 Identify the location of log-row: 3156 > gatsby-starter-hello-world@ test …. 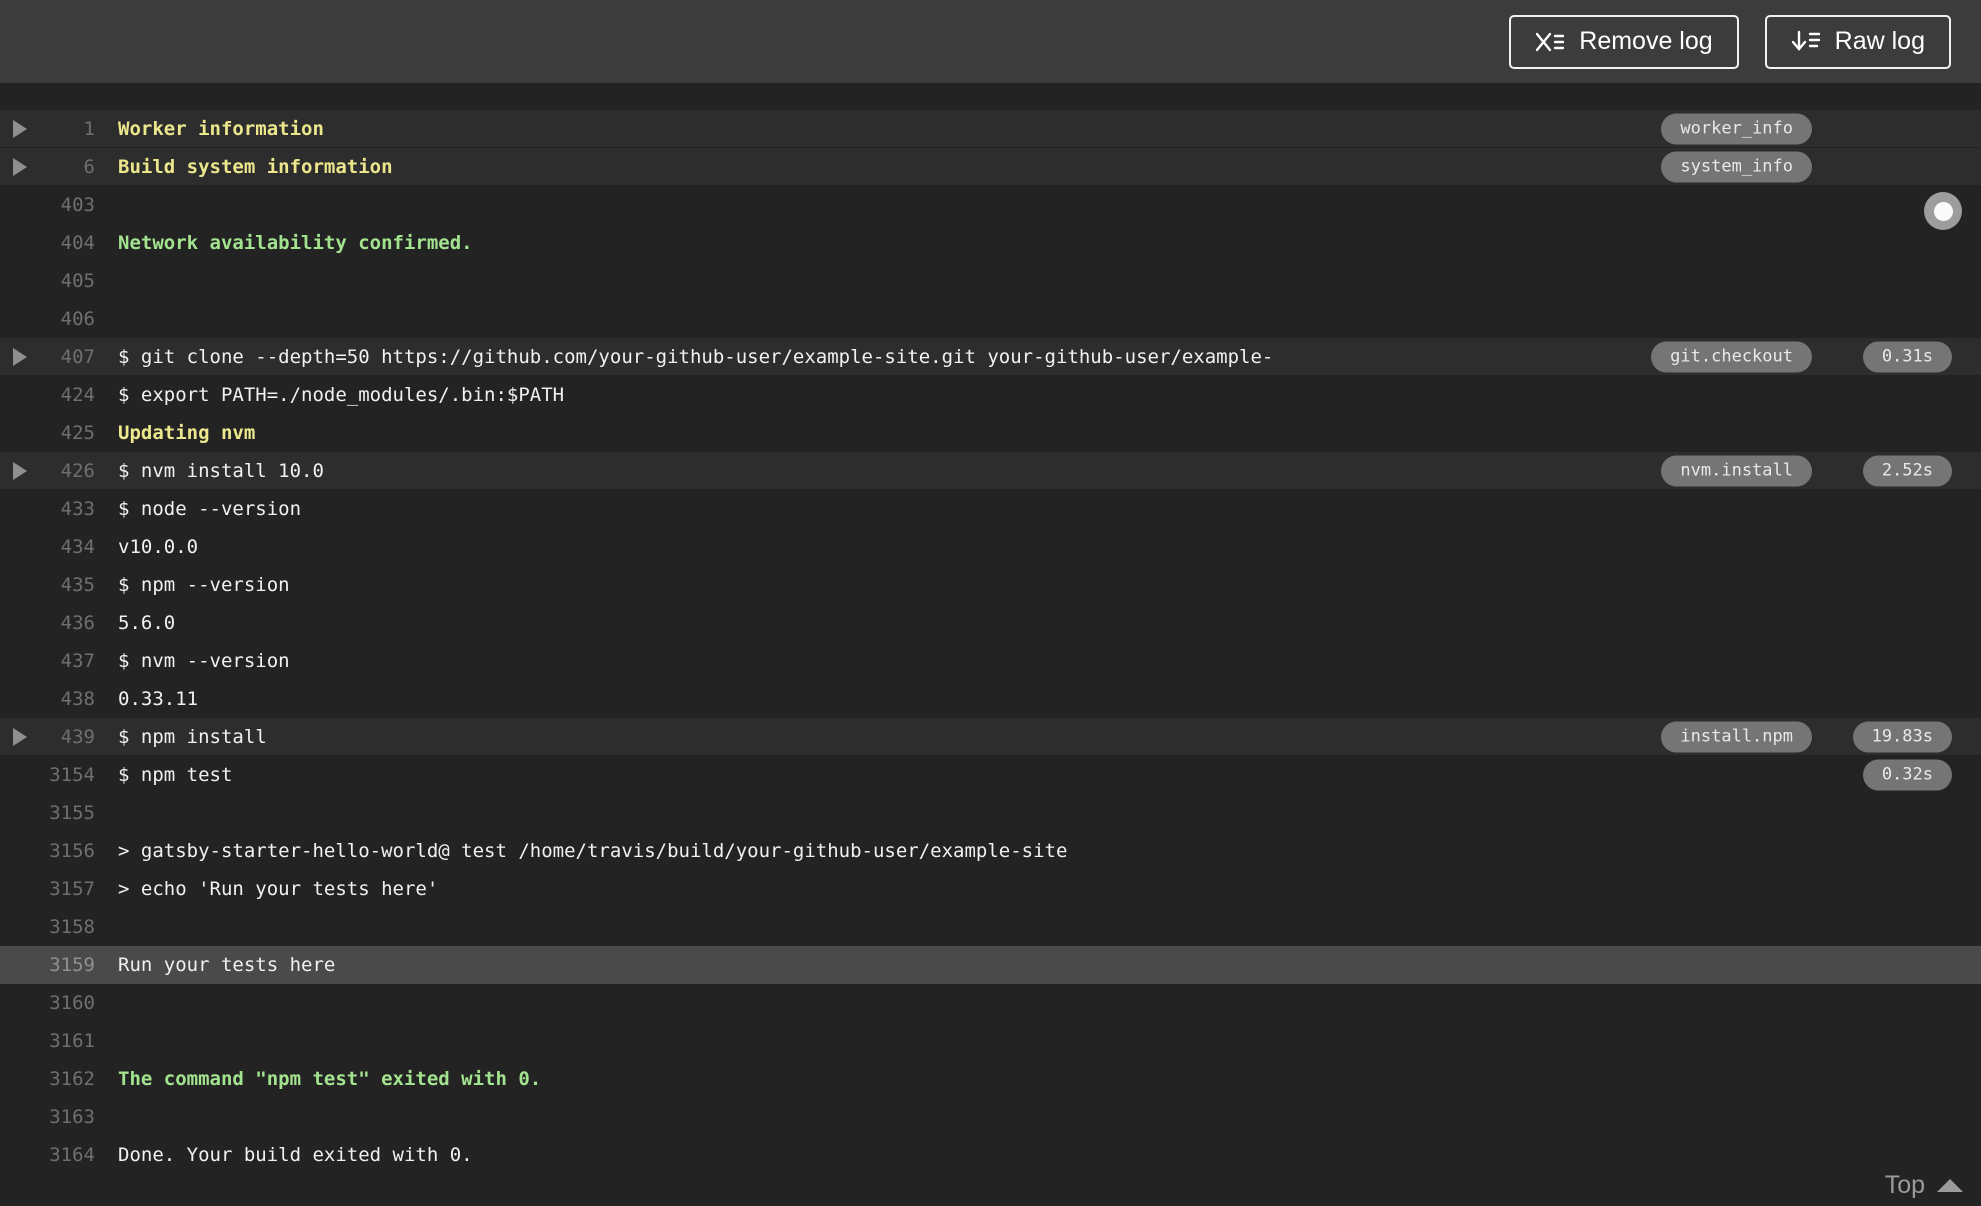
(990, 851).